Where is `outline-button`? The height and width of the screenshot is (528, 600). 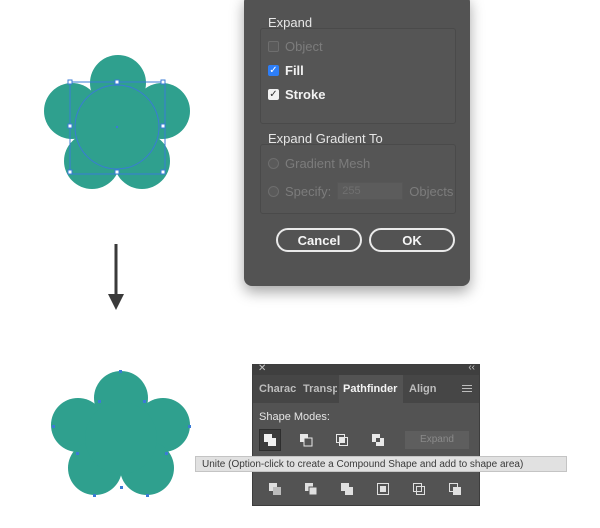
outline-button is located at coordinates (419, 489).